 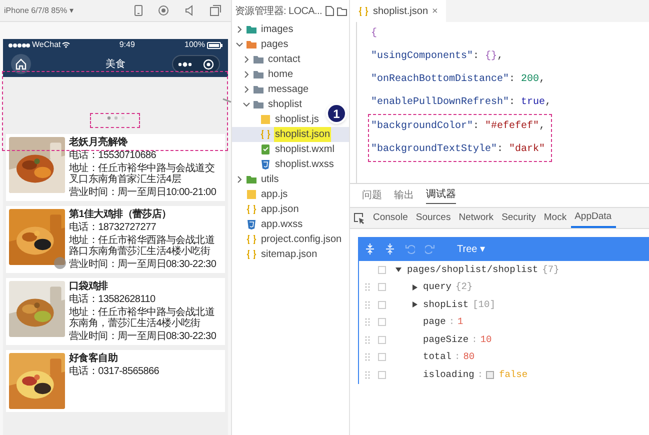 What do you see at coordinates (215, 10) in the screenshot?
I see `window-icon` at bounding box center [215, 10].